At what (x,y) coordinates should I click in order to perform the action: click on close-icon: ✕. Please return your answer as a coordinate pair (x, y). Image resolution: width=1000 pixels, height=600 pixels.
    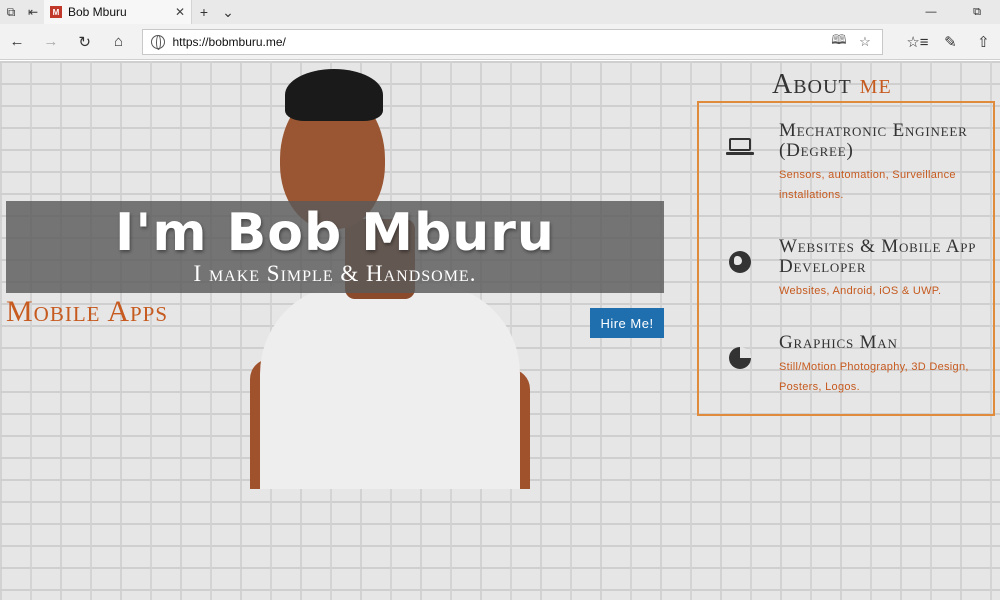
    Looking at the image, I should click on (180, 12).